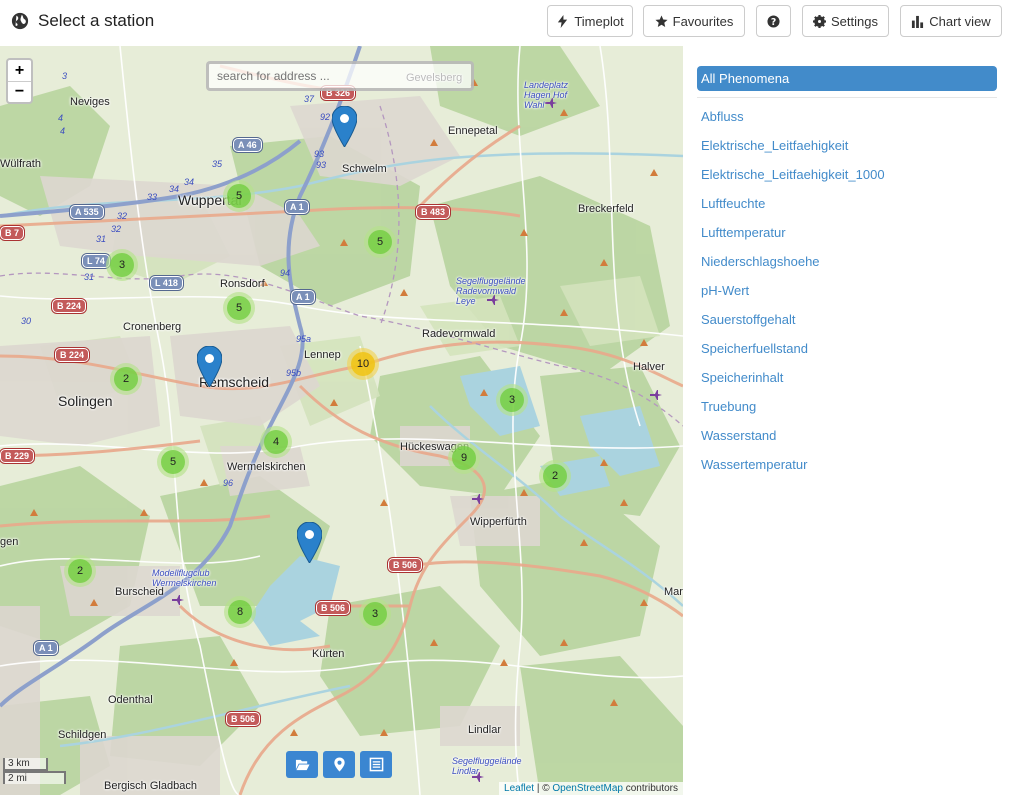 This screenshot has width=1024, height=795. I want to click on timeplot-button: Timeplot, so click(590, 21).